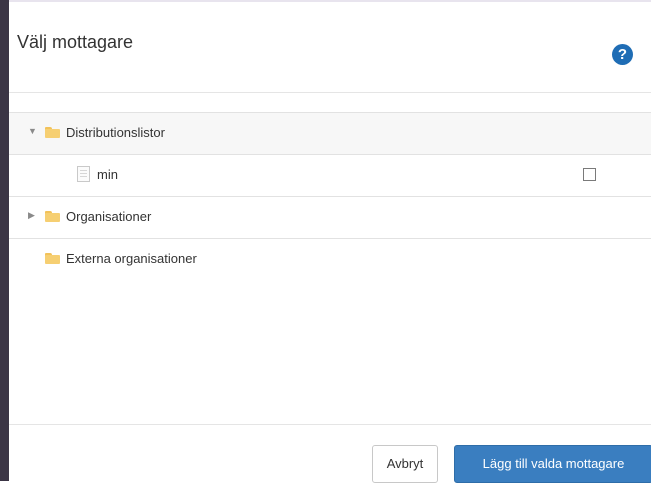 This screenshot has height=483, width=651. Describe the element at coordinates (4, 240) in the screenshot. I see `window-edge` at that location.